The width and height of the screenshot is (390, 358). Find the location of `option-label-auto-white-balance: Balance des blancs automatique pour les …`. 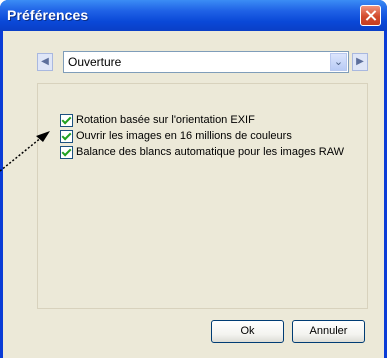

option-label-auto-white-balance: Balance des blancs automatique pour les … is located at coordinates (210, 152).